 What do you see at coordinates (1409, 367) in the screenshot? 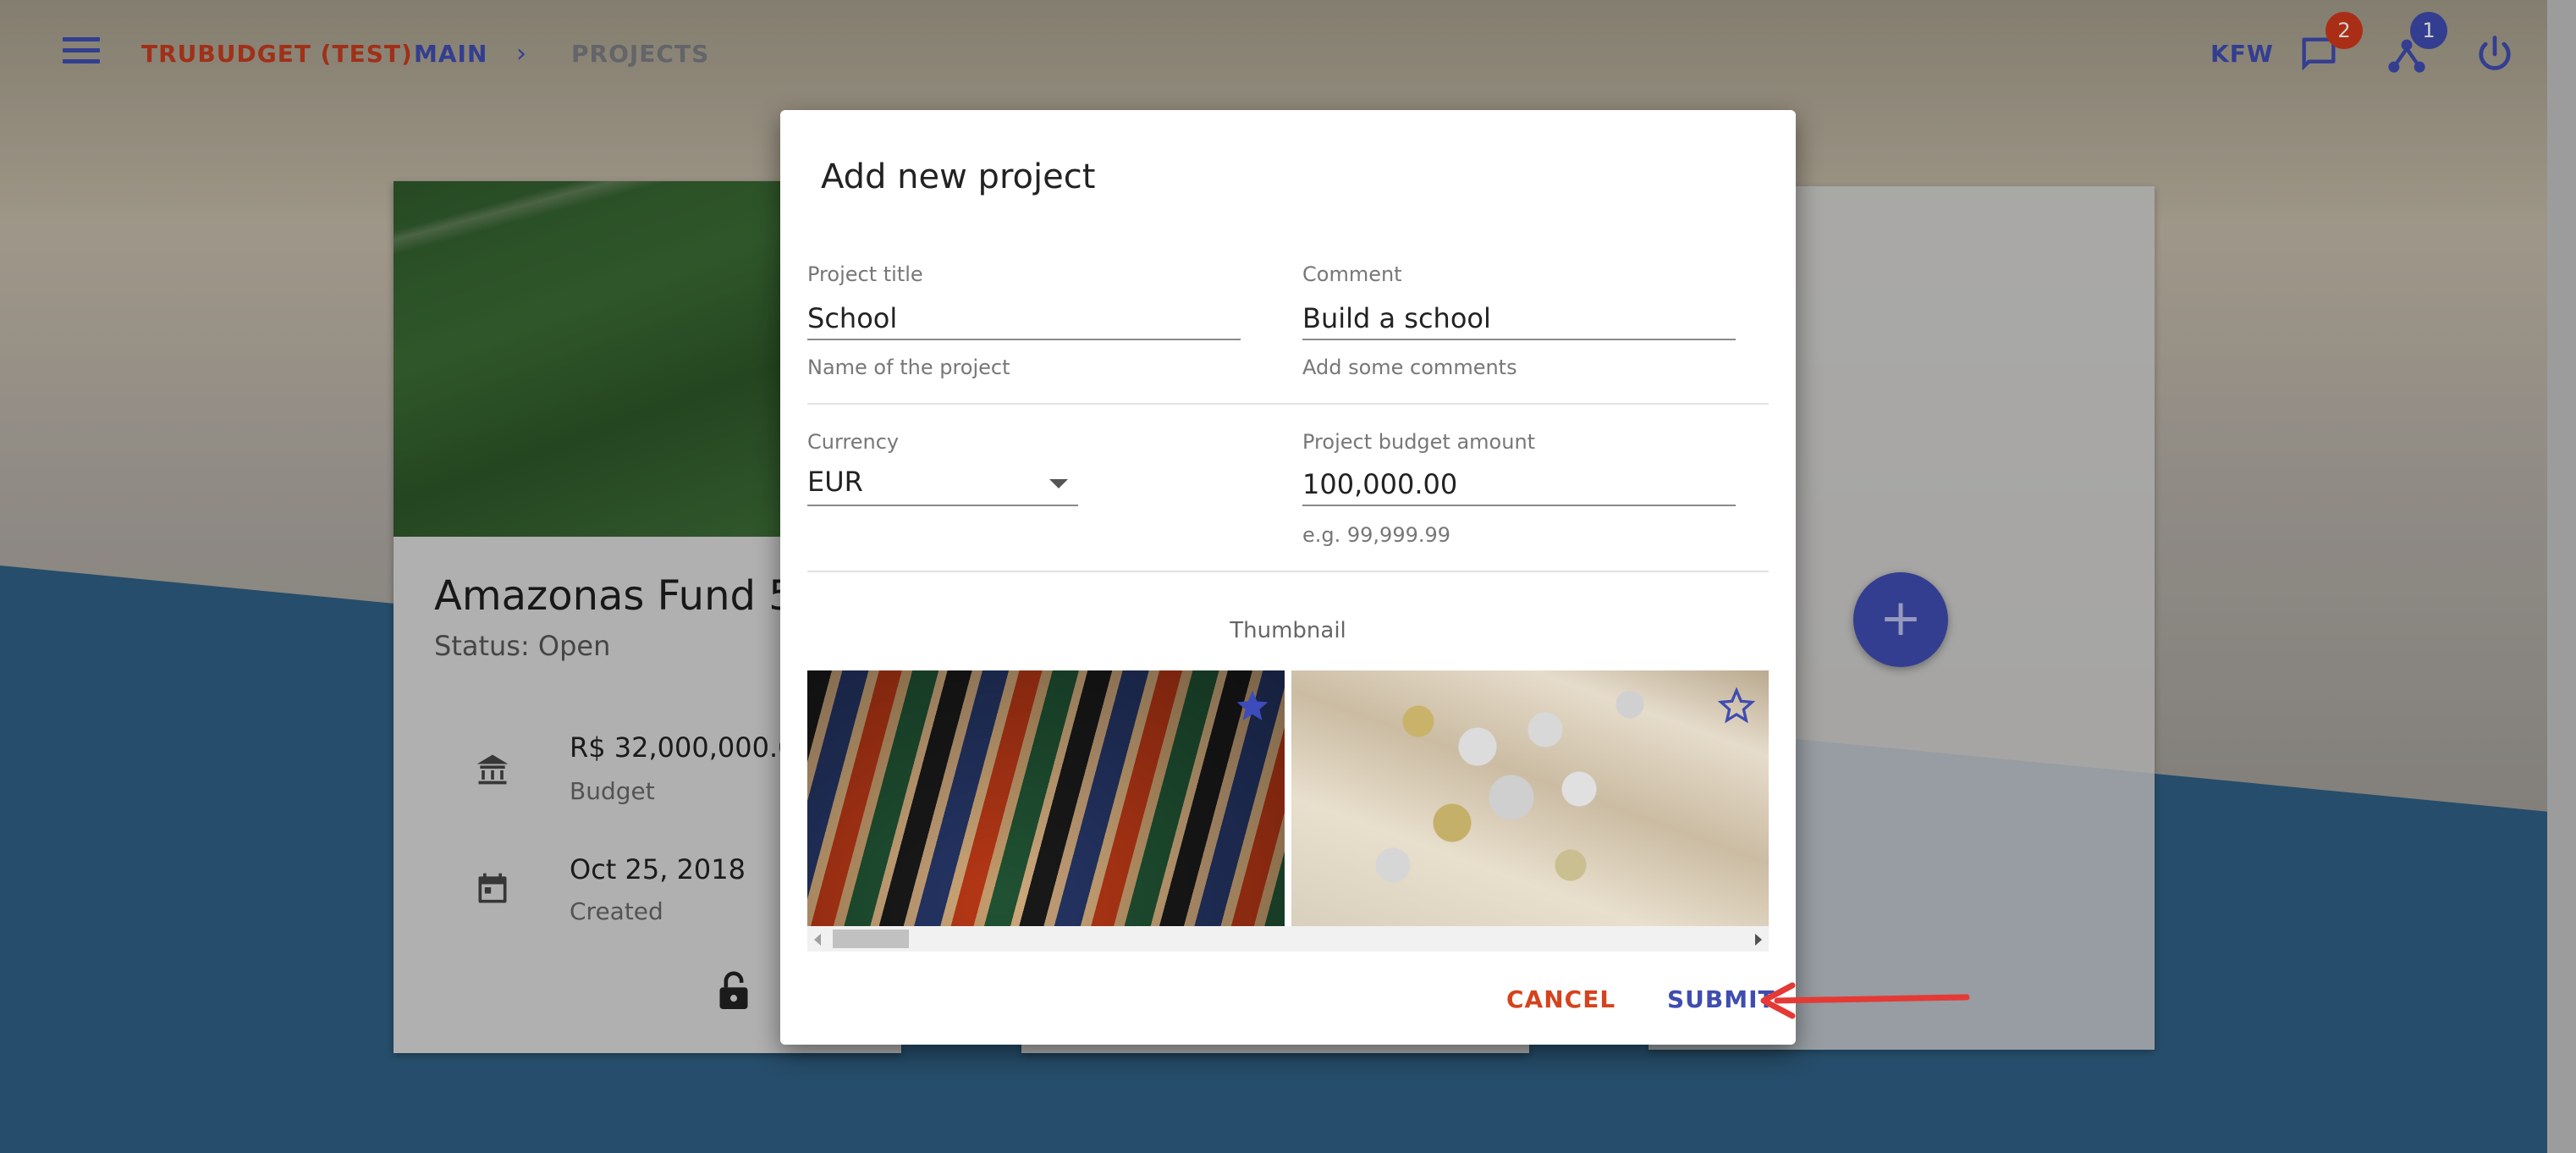
I see `comment-helper: Add some comments` at bounding box center [1409, 367].